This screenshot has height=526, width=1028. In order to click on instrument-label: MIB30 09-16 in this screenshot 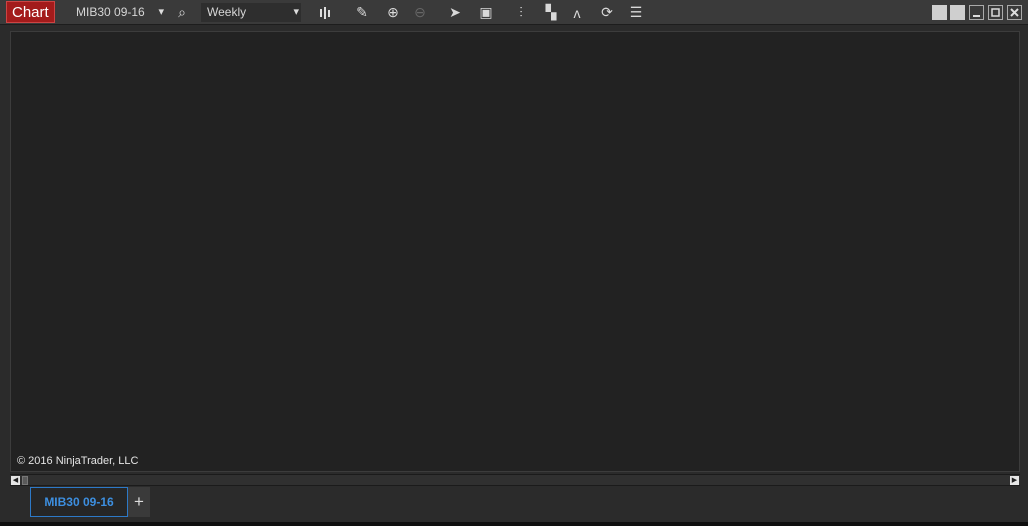, I will do `click(110, 12)`.